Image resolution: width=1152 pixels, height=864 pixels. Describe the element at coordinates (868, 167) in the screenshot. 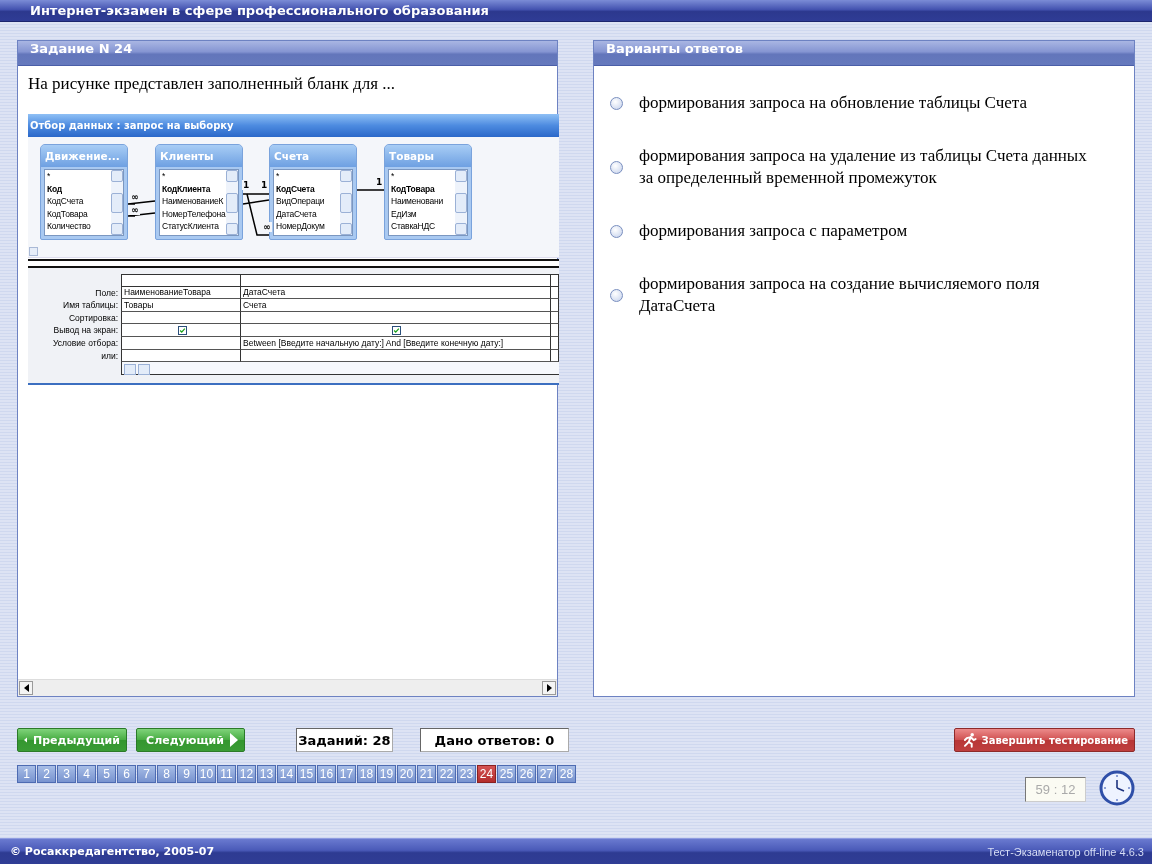

I see `answer-option: формирования запроса на удаление из таблицы Счета данных за определенный временной промежуток` at that location.